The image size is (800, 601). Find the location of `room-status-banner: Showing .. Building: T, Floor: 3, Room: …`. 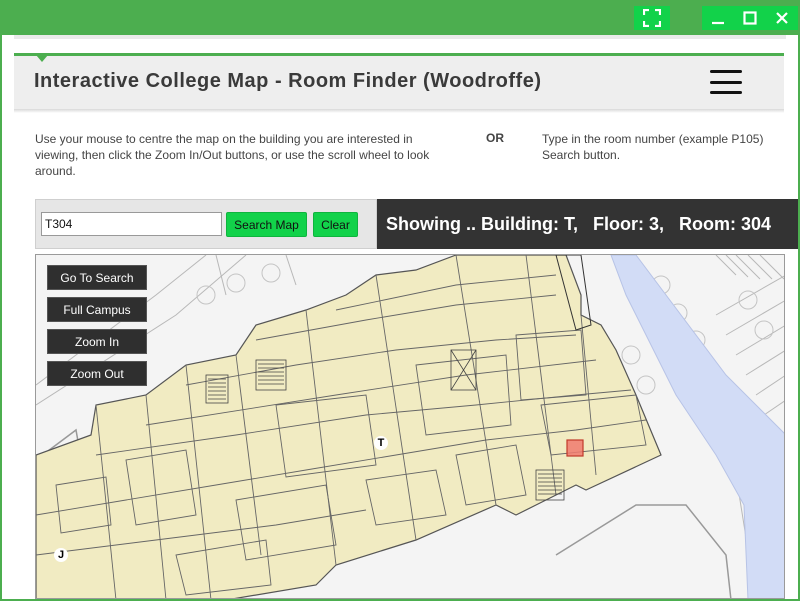

room-status-banner: Showing .. Building: T, Floor: 3, Room: … is located at coordinates (587, 224).